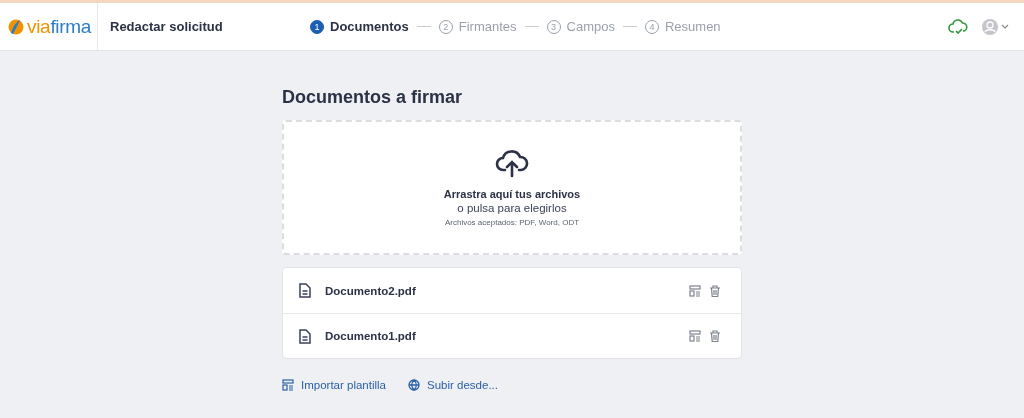  Describe the element at coordinates (359, 26) in the screenshot. I see `step-tab: 1 Documentos` at that location.